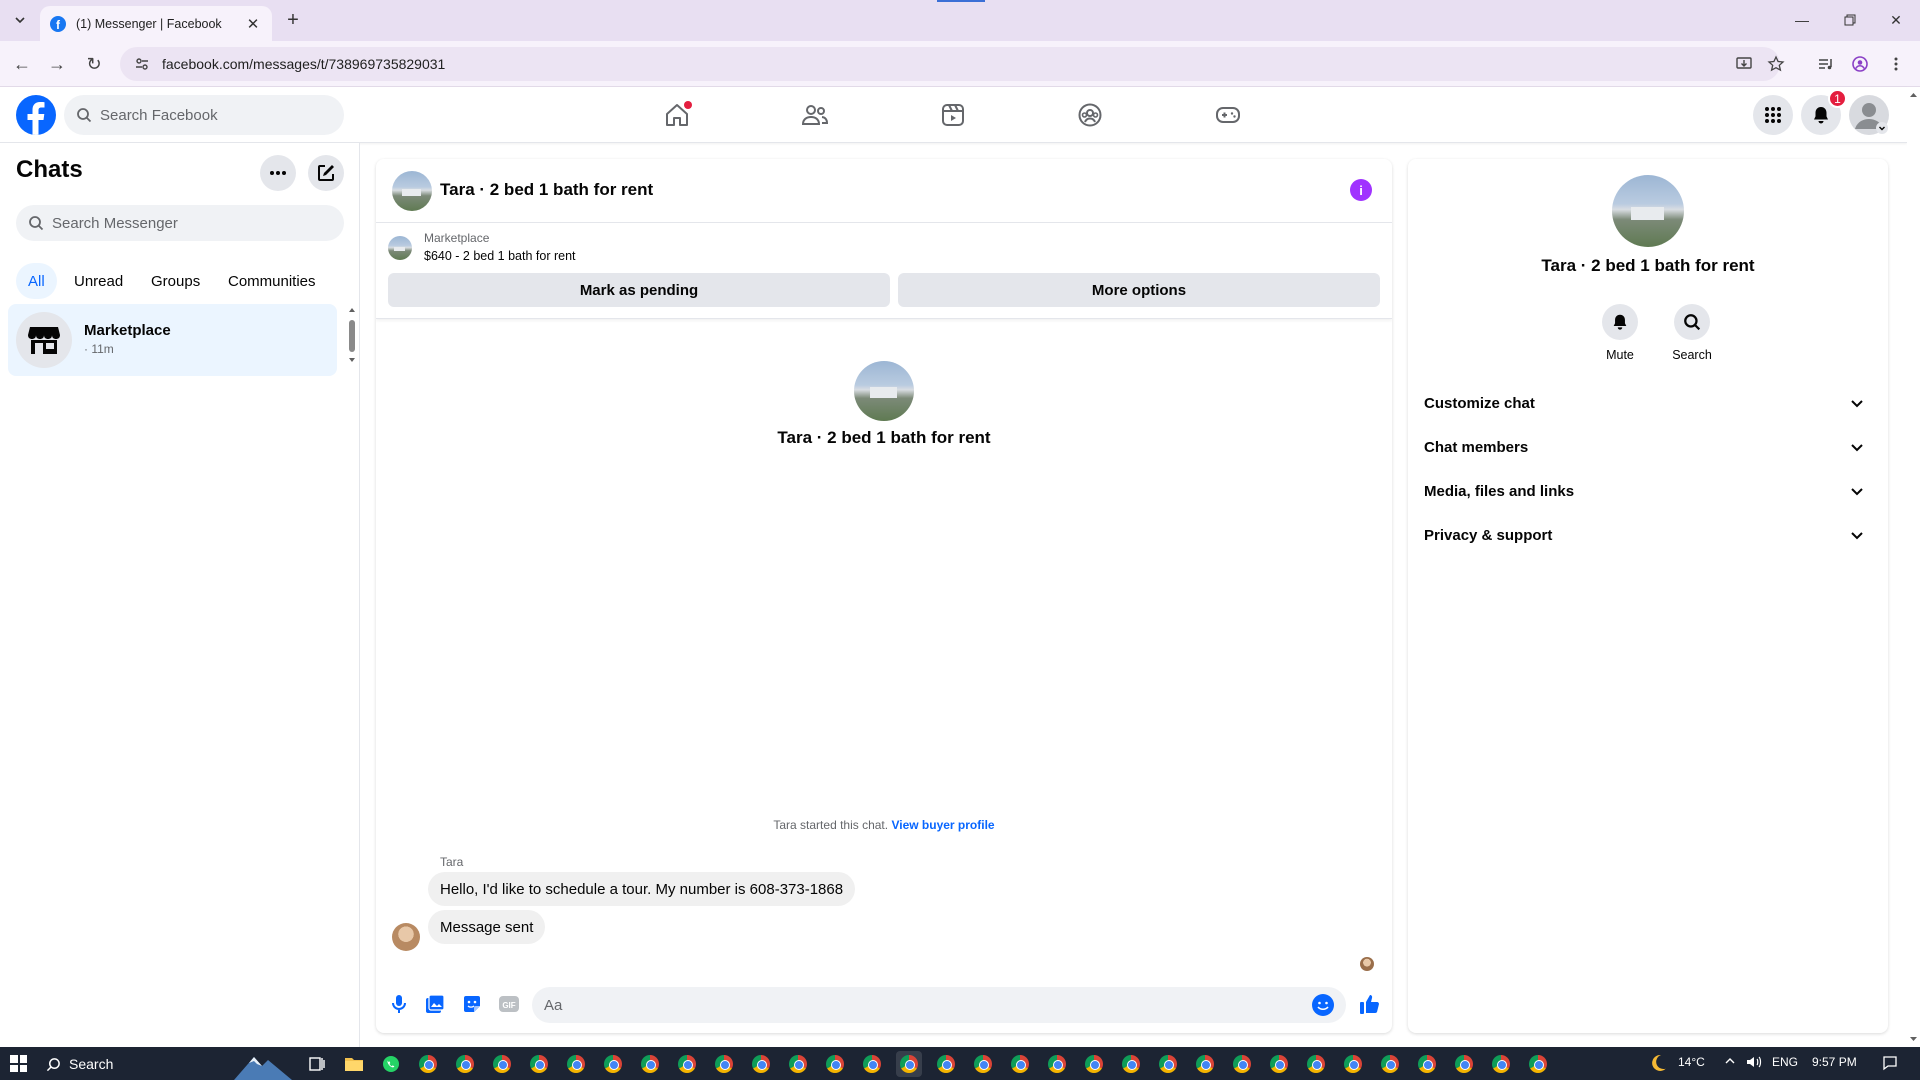 The height and width of the screenshot is (1080, 1920). I want to click on nav-home, so click(677, 115).